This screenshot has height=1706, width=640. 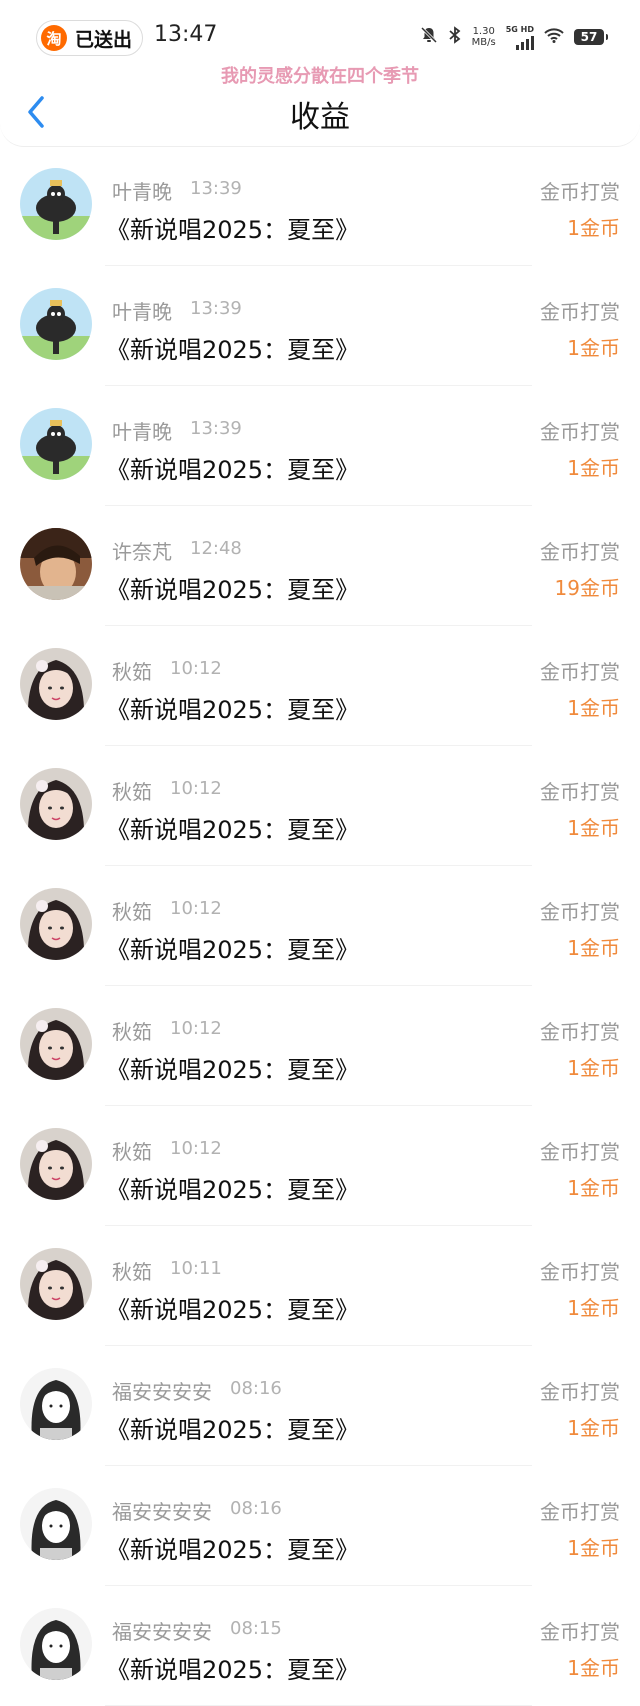 I want to click on reward-amount: 19金币, so click(x=587, y=588).